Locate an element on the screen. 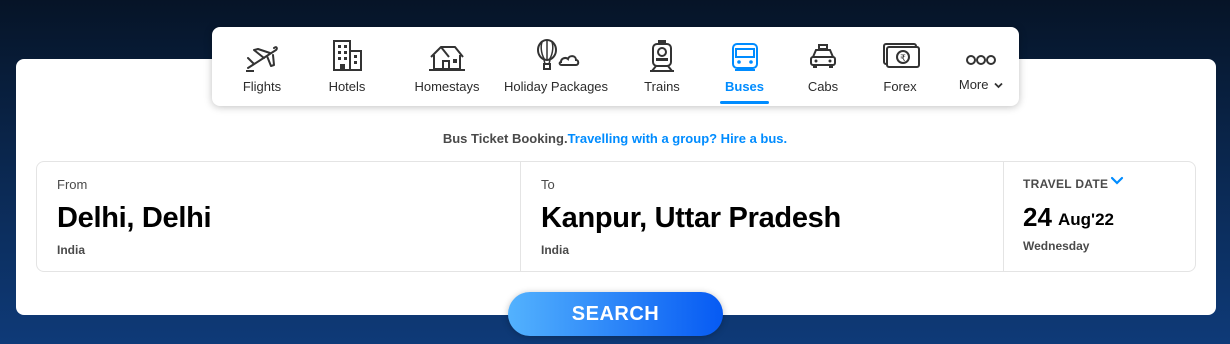  currency-note-icon: ₹ is located at coordinates (900, 56).